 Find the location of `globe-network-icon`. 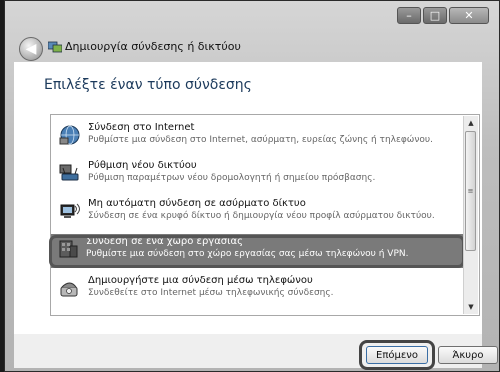

globe-network-icon is located at coordinates (69, 135).